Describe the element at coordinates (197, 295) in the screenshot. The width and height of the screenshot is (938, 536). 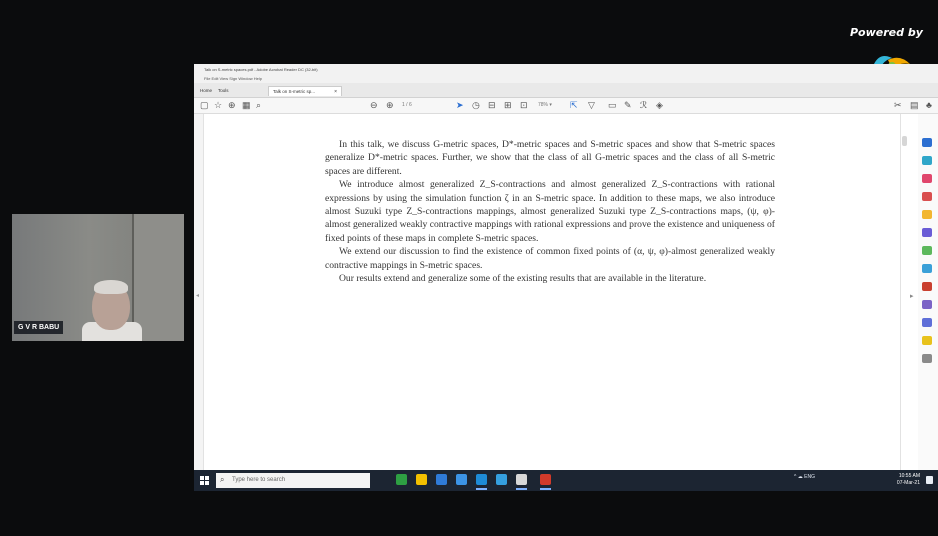
I see `chevron-left-icon: ◂` at that location.